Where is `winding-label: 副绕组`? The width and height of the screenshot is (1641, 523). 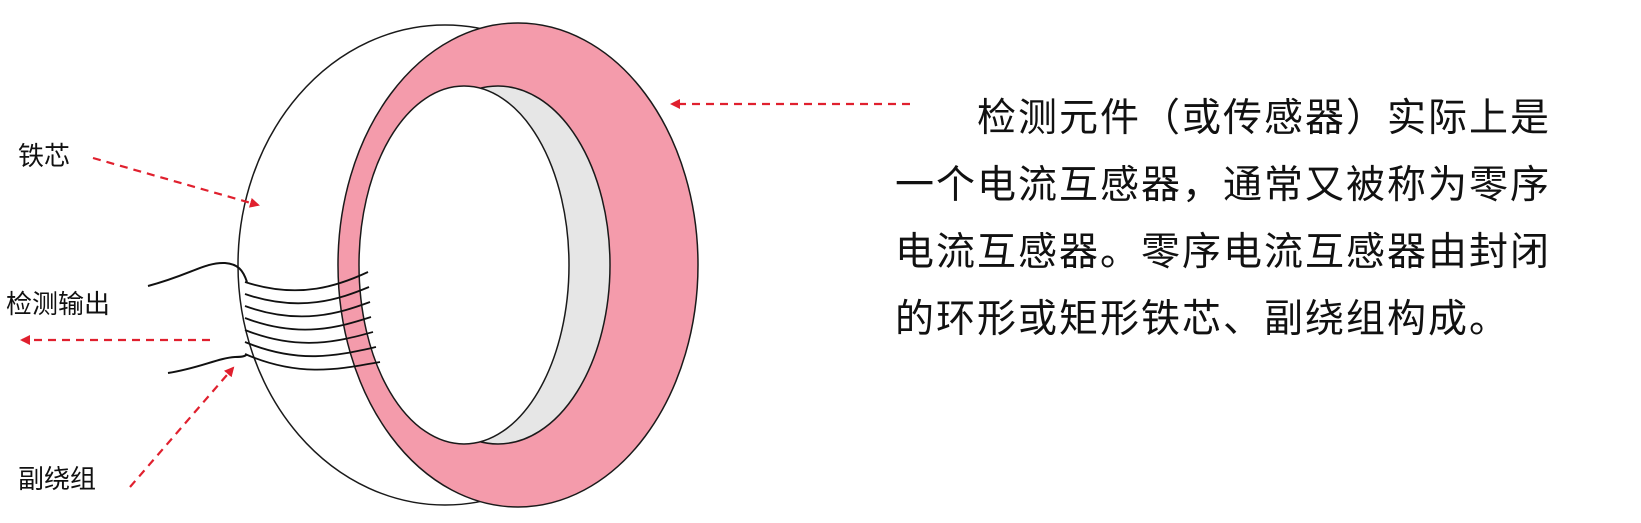 winding-label: 副绕组 is located at coordinates (57, 480).